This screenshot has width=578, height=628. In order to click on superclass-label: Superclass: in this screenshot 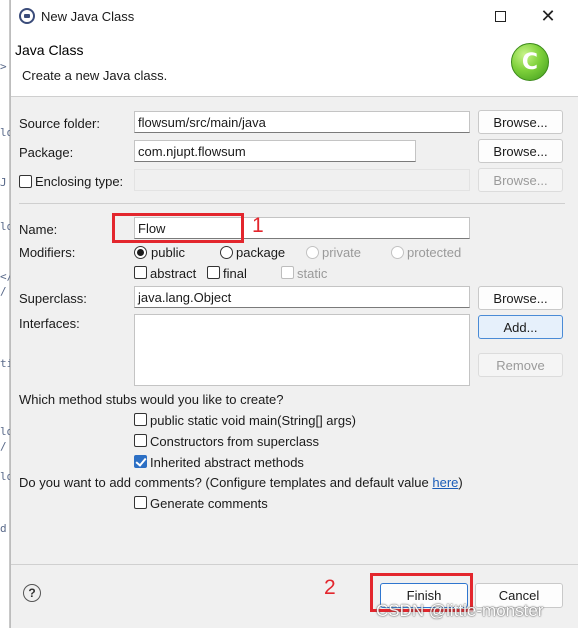, I will do `click(53, 298)`.